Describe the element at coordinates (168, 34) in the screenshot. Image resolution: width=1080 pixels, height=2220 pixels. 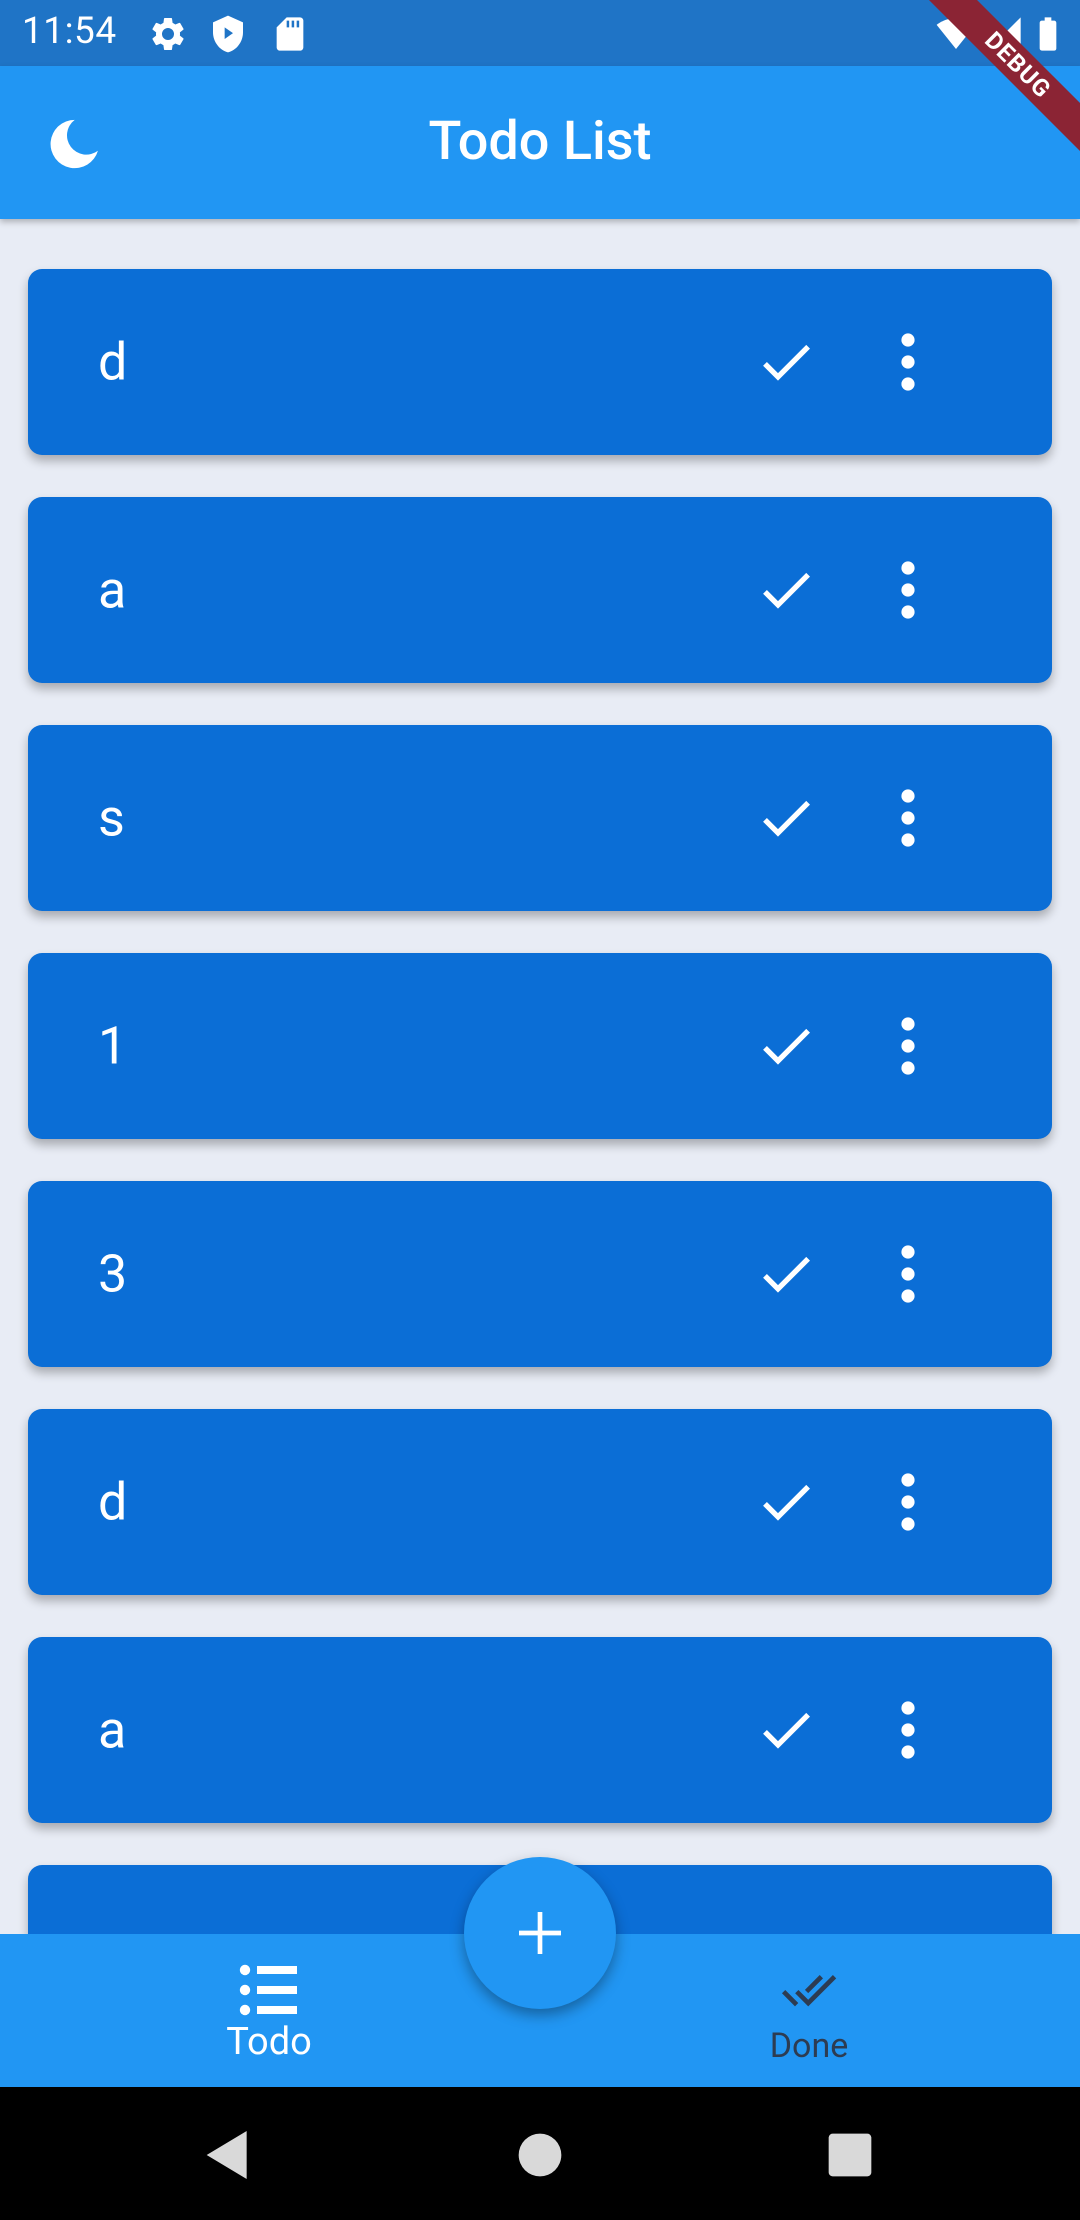
I see `settings-icon` at that location.